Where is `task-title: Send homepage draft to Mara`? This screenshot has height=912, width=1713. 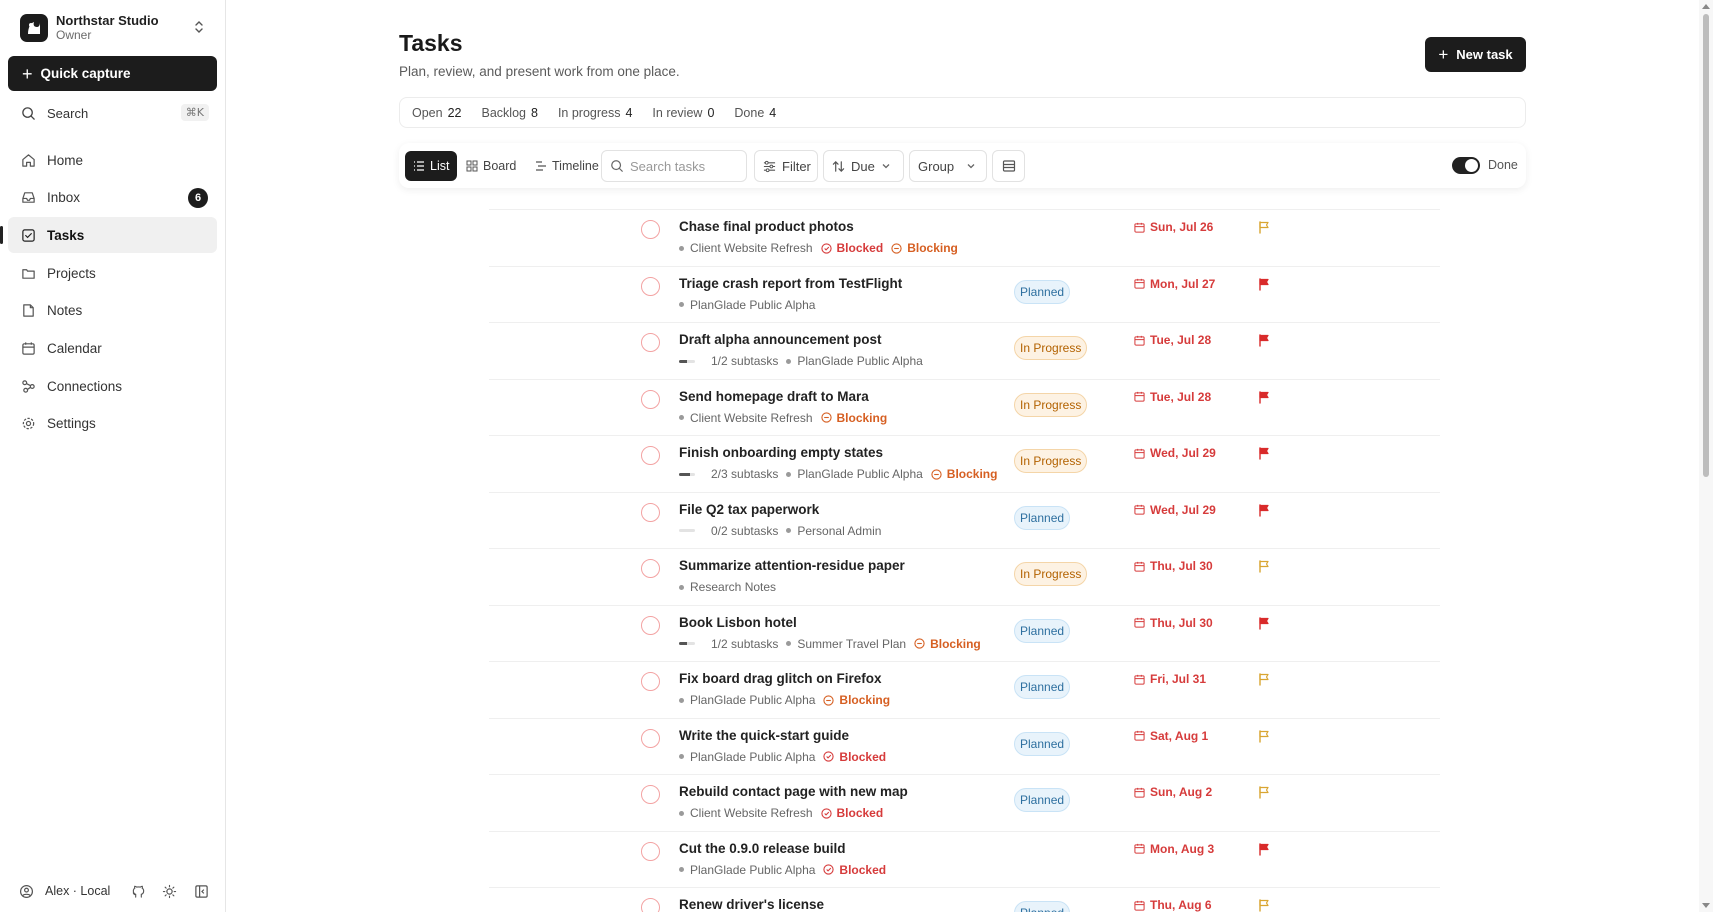 task-title: Send homepage draft to Mara is located at coordinates (774, 396).